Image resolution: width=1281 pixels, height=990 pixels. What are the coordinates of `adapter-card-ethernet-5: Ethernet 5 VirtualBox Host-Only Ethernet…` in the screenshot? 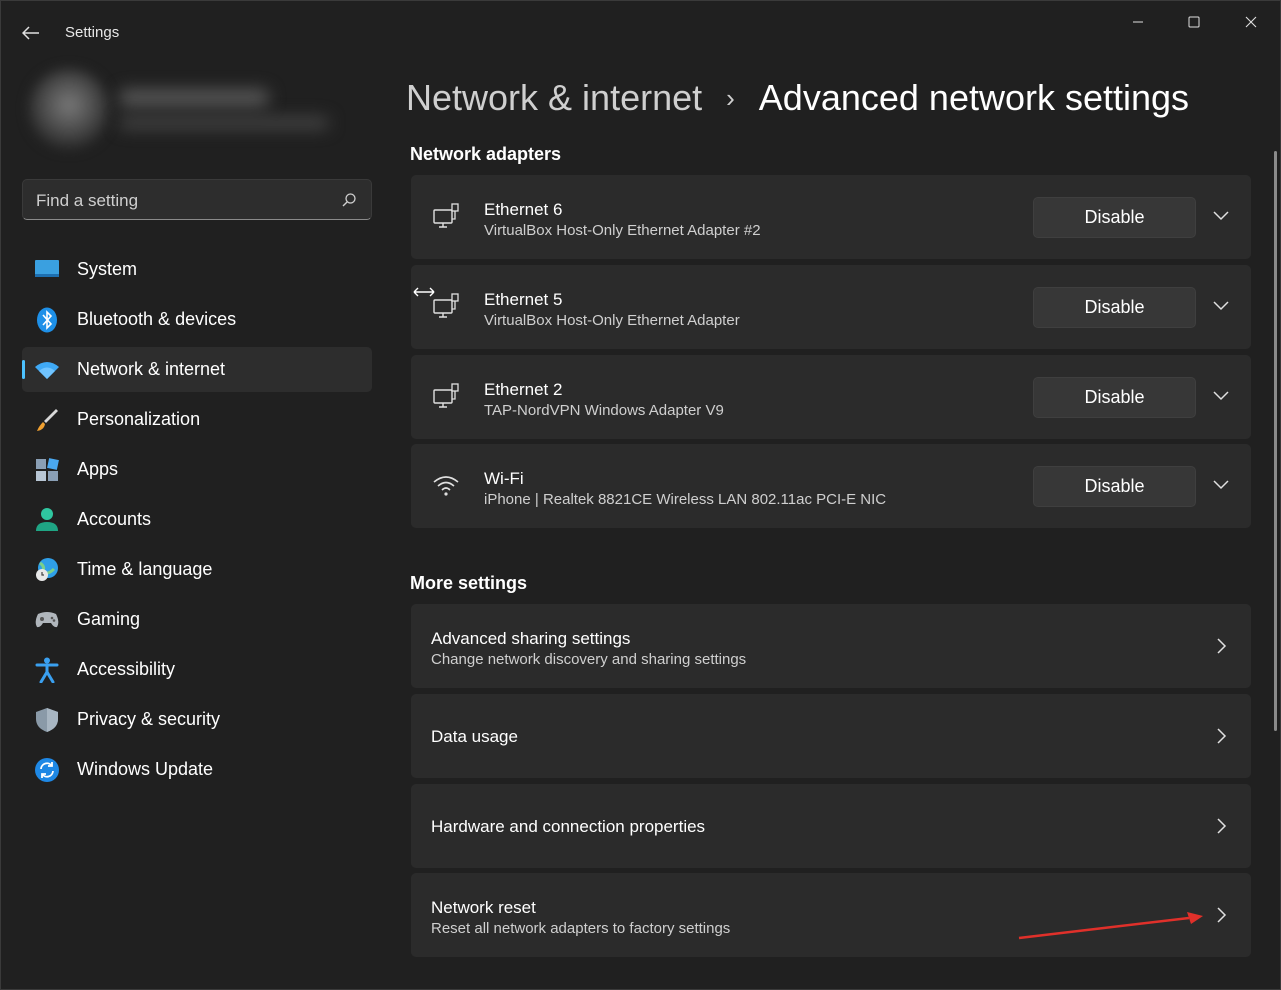 It's located at (831, 307).